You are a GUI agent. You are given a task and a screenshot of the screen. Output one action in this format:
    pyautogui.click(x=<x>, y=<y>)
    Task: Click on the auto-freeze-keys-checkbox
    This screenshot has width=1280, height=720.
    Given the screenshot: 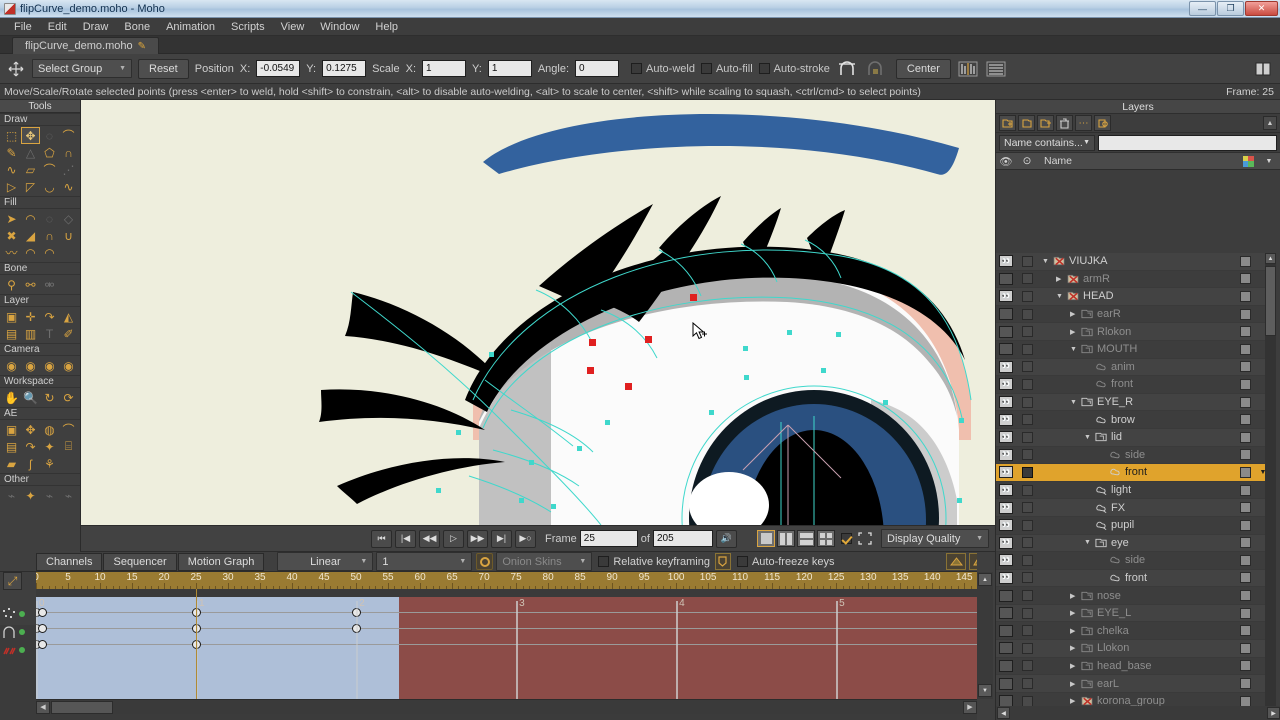 What is the action you would take?
    pyautogui.click(x=742, y=561)
    